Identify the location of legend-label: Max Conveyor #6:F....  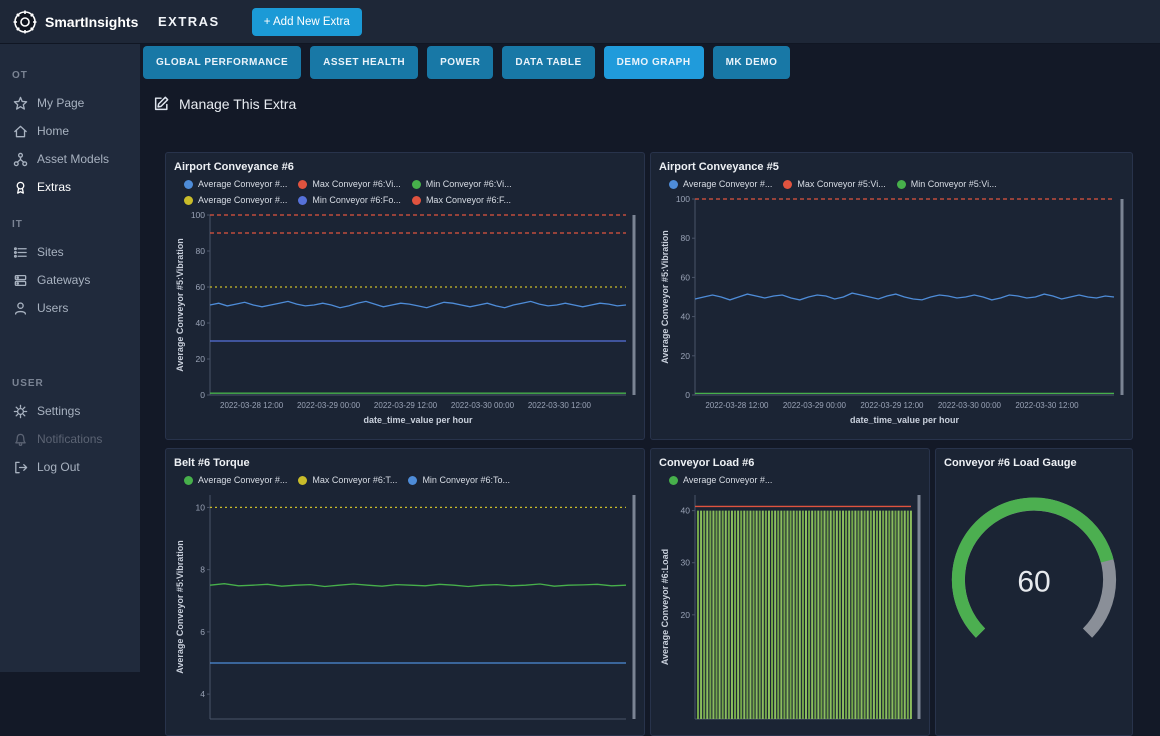
(468, 200).